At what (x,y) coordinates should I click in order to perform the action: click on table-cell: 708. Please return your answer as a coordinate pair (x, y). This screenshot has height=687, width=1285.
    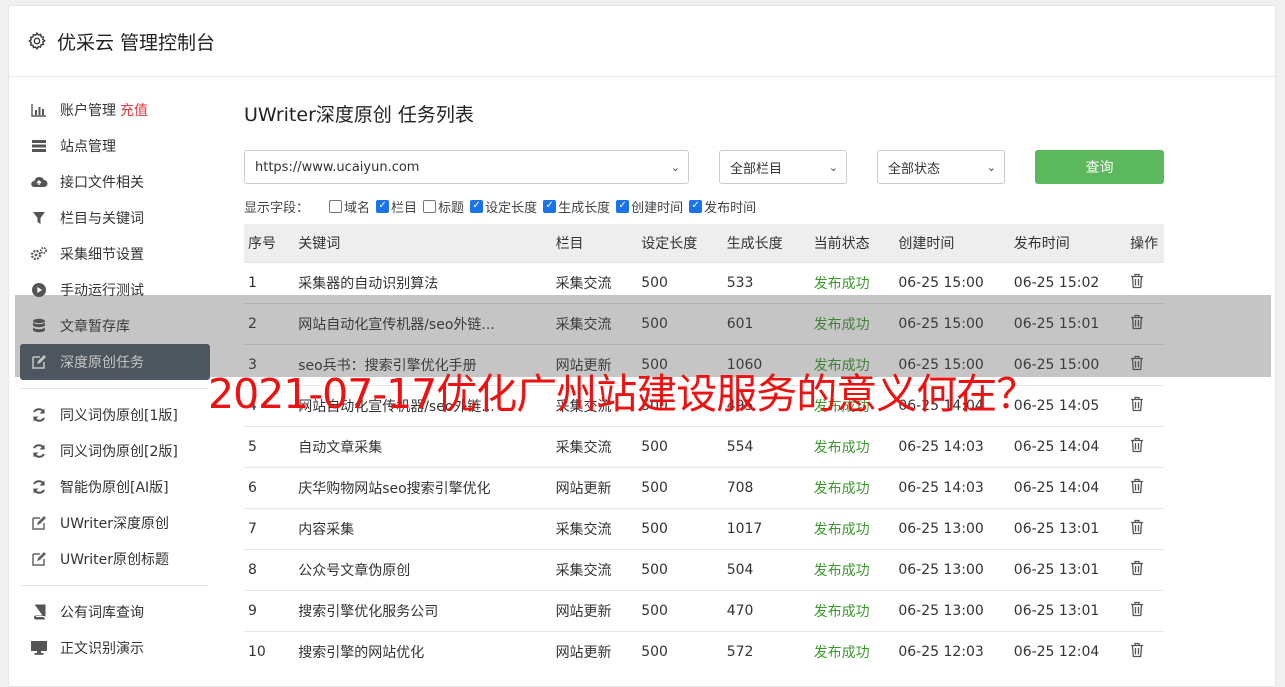
    Looking at the image, I should click on (766, 487).